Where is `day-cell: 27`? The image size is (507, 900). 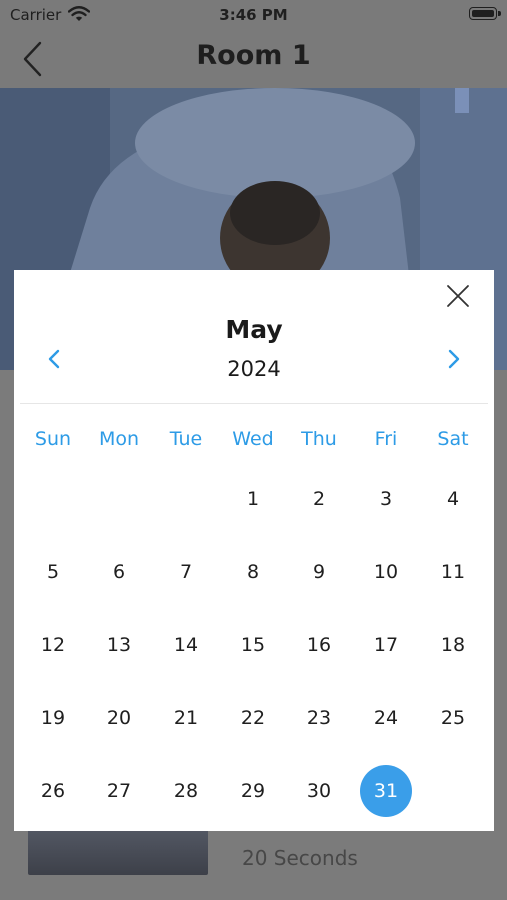 day-cell: 27 is located at coordinates (119, 791).